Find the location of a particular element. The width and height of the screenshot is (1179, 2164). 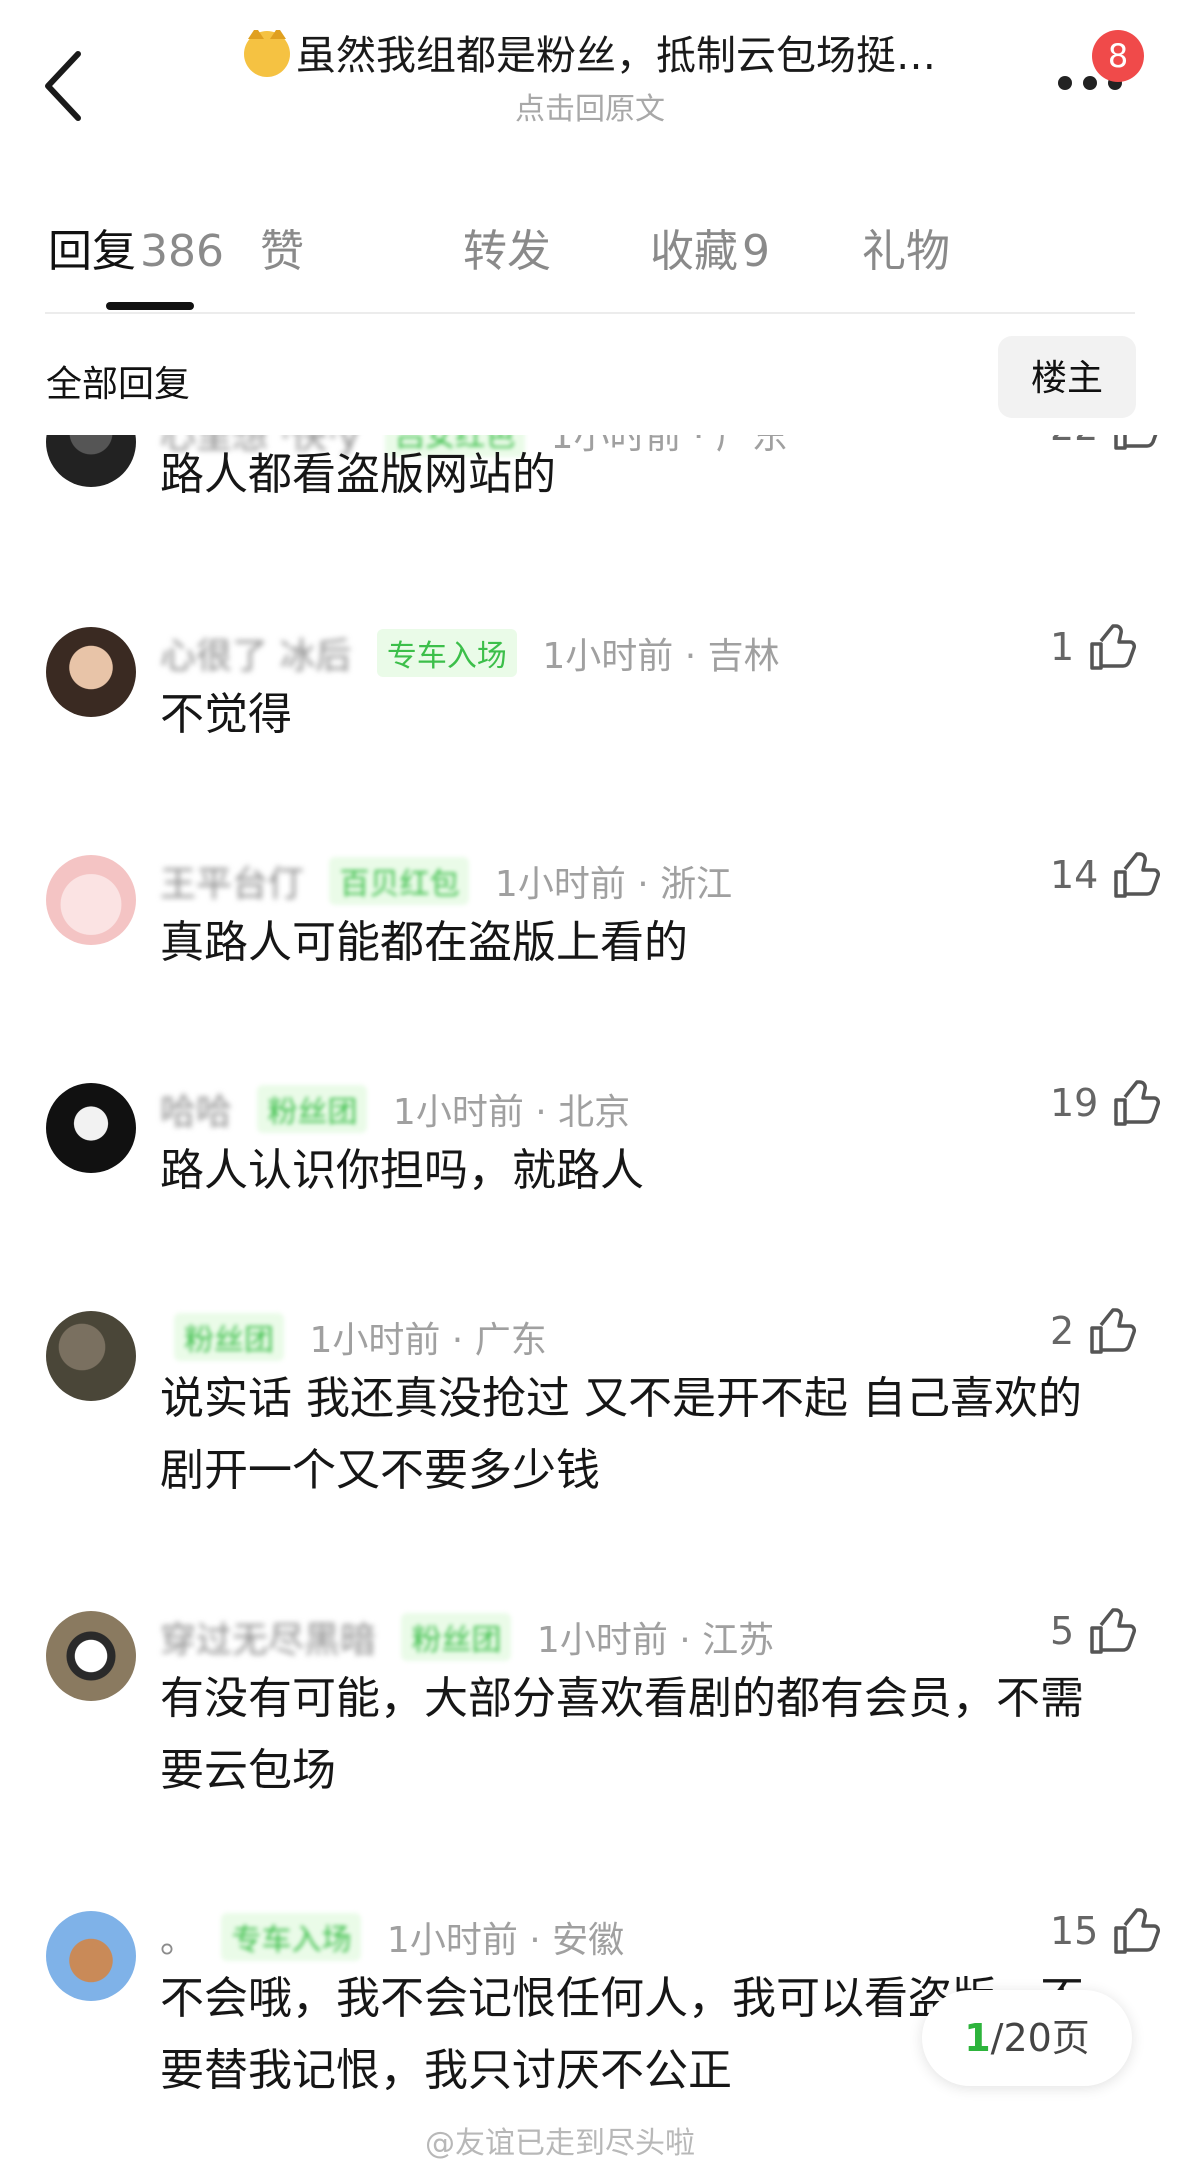

total-pages: /20页 is located at coordinates (1040, 2038).